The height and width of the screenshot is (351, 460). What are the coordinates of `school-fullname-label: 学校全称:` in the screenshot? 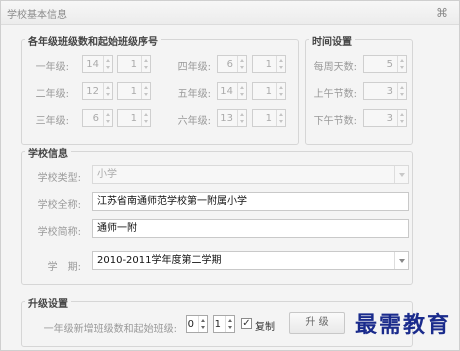 It's located at (59, 205).